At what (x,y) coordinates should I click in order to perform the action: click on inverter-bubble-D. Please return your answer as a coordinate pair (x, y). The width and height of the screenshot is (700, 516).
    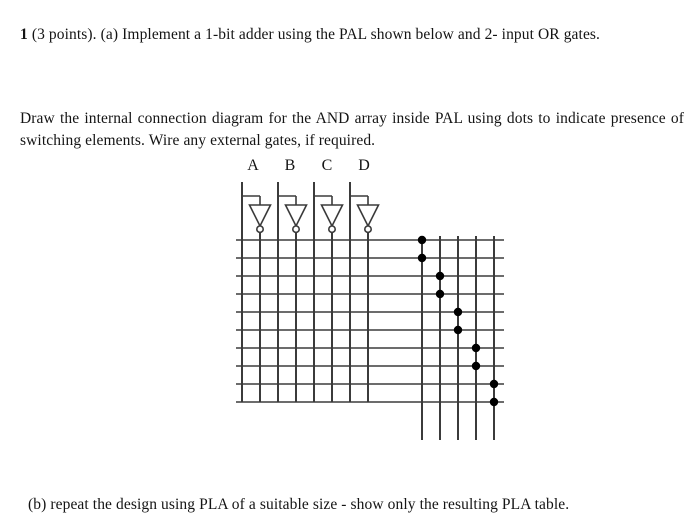
    Looking at the image, I should click on (367, 229).